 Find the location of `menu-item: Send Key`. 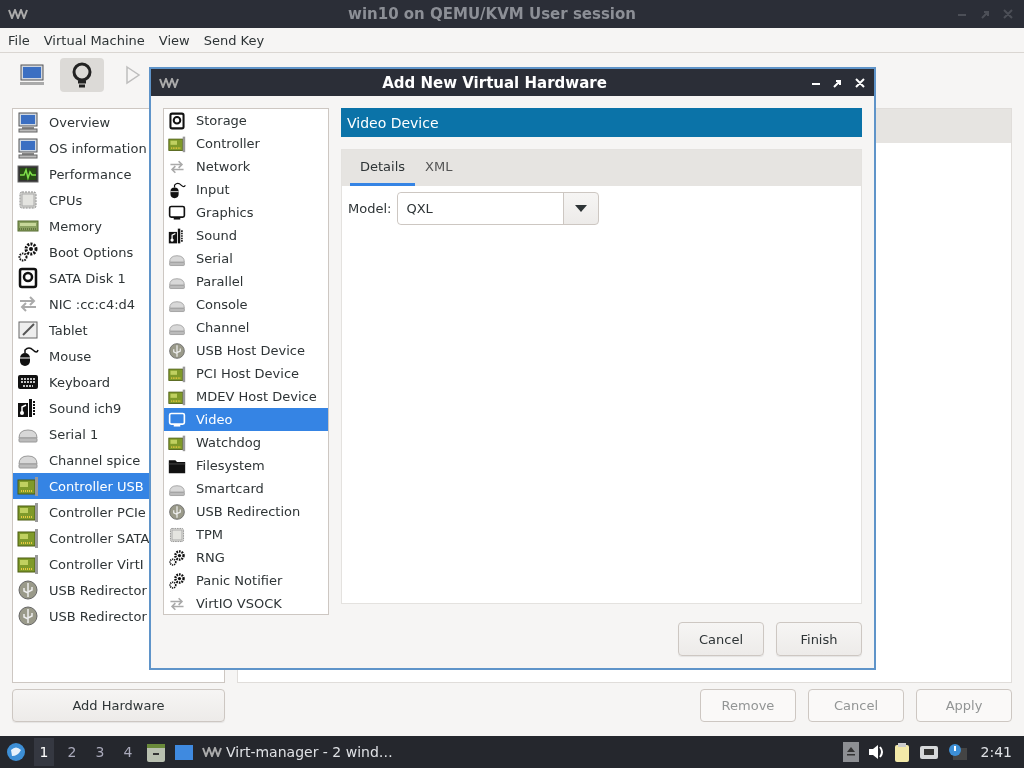

menu-item: Send Key is located at coordinates (234, 40).